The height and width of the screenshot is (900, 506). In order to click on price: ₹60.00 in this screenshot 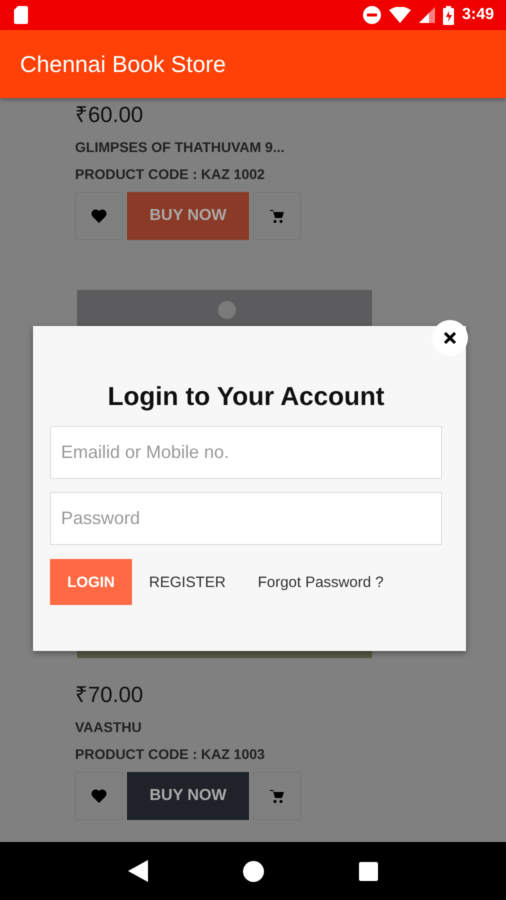, I will do `click(109, 115)`.